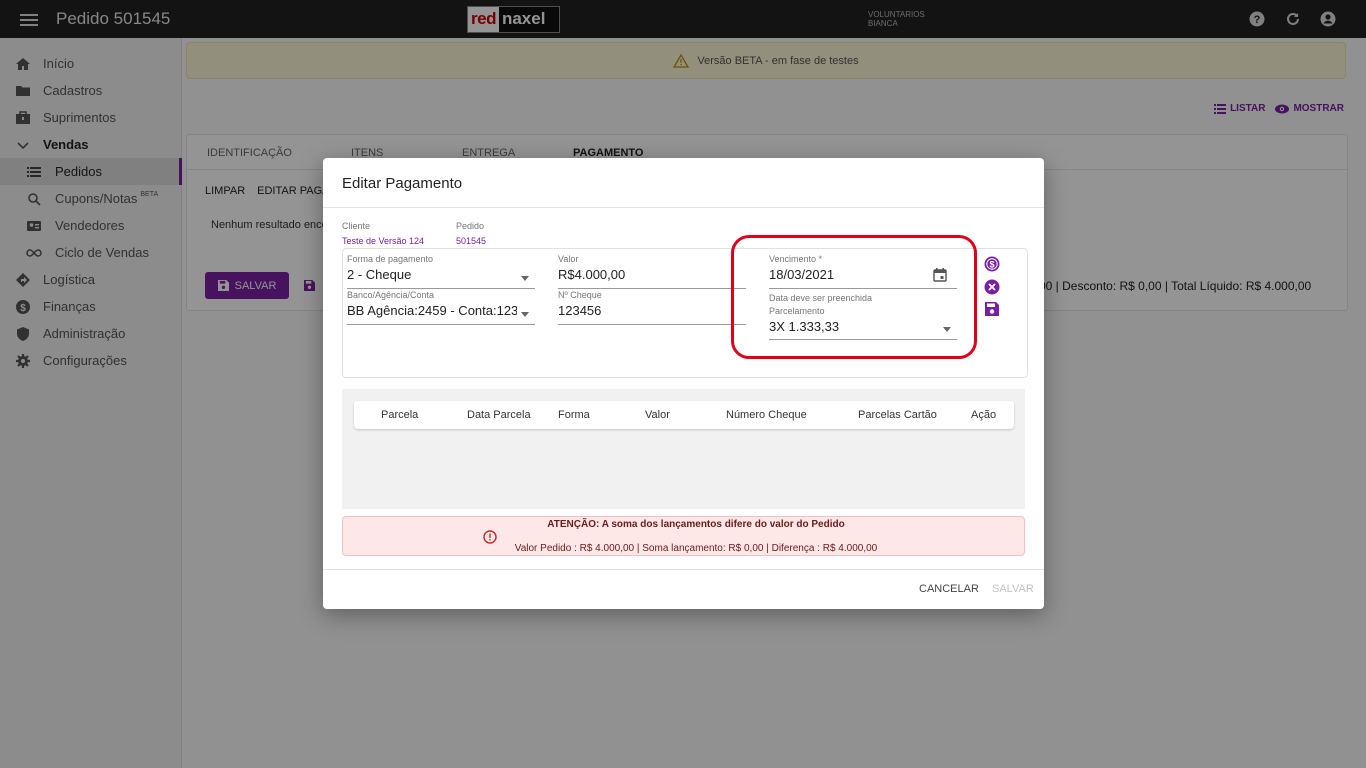 The width and height of the screenshot is (1366, 768). Describe the element at coordinates (391, 295) in the screenshot. I see `banco-label: Banco/Agência/Conta` at that location.